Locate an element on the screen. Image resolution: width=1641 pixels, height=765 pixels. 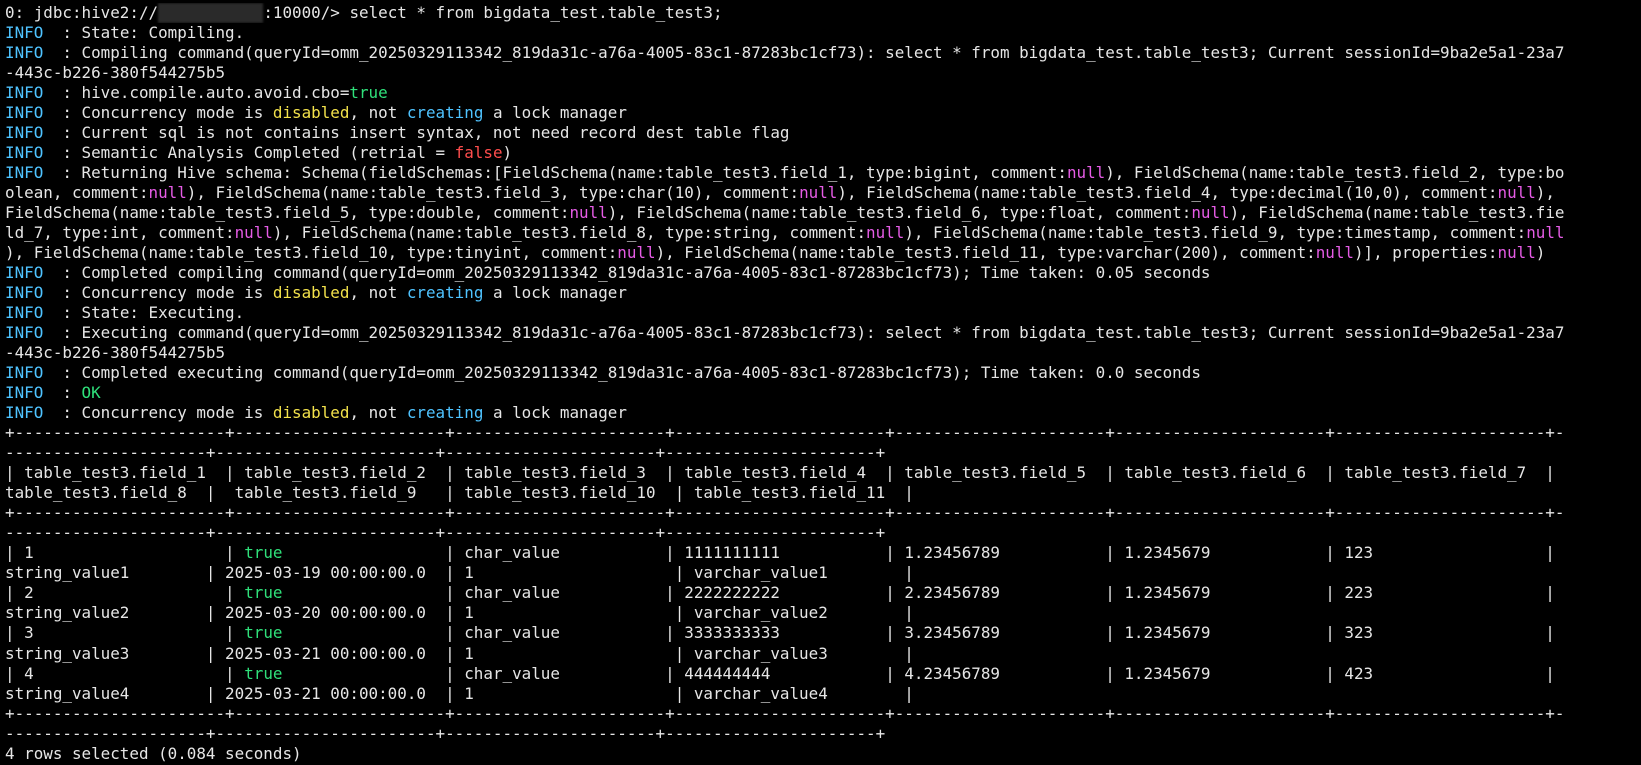
line-text: olean, comment: is located at coordinates (77, 193).